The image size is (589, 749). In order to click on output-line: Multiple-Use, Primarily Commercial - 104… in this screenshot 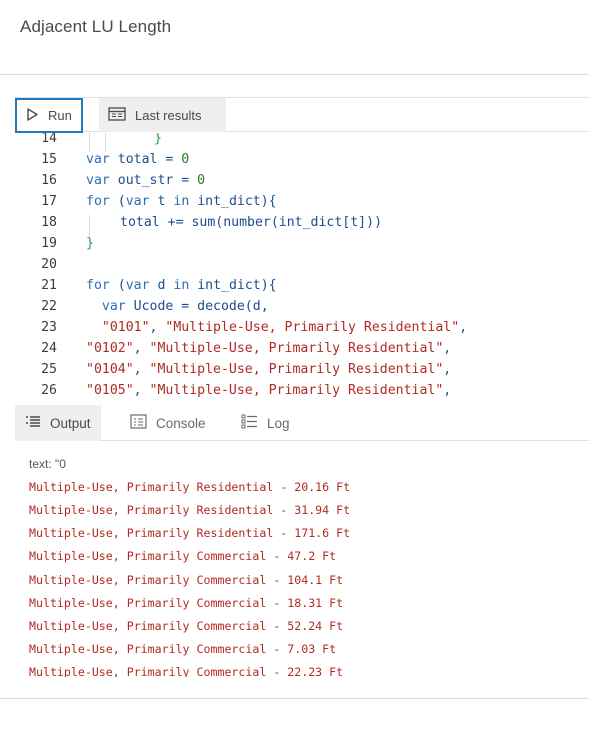, I will do `click(186, 579)`.